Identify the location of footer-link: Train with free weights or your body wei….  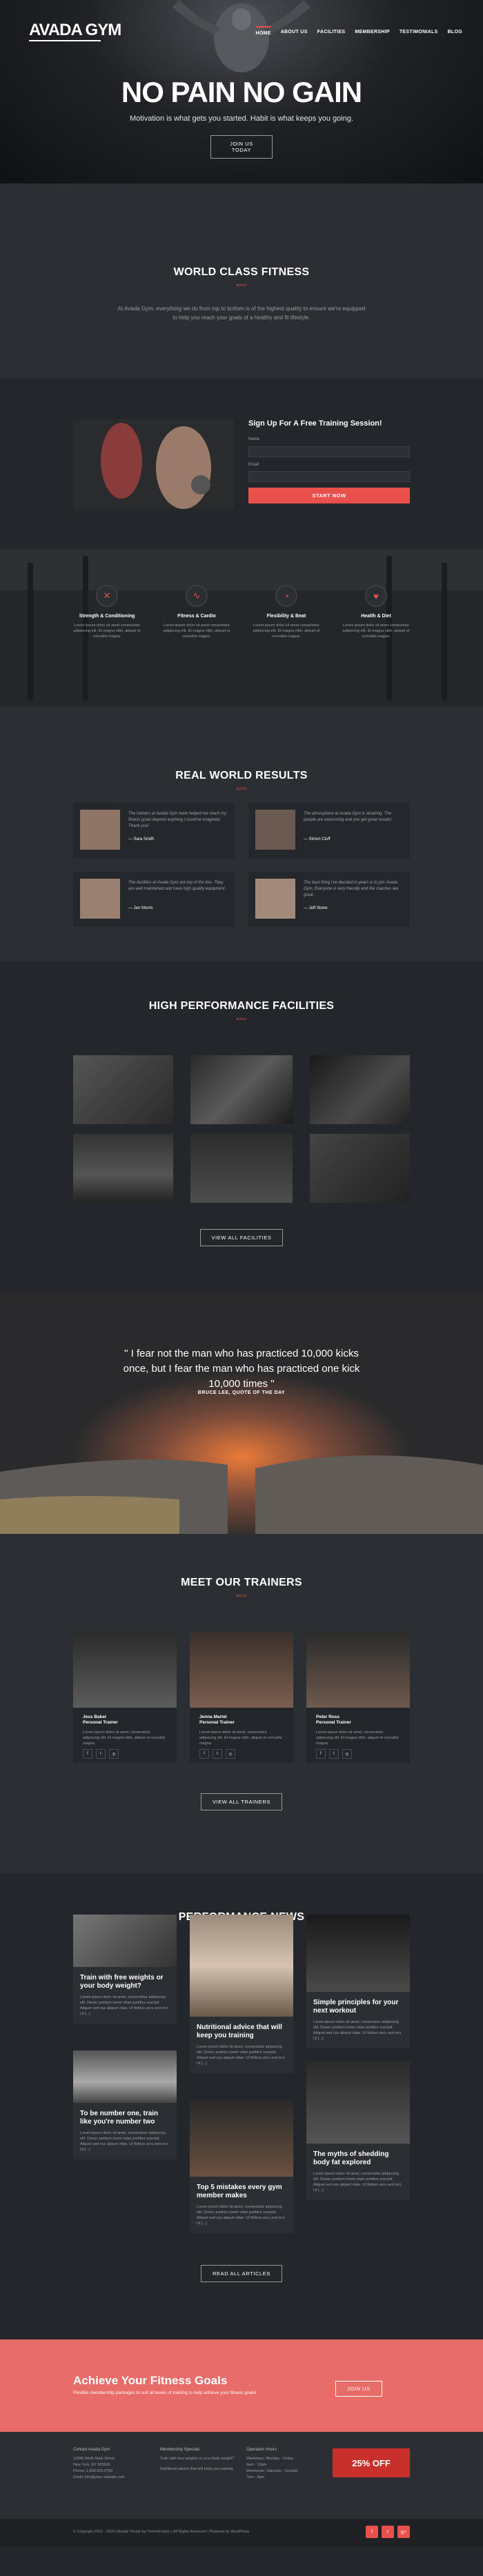
(198, 2459).